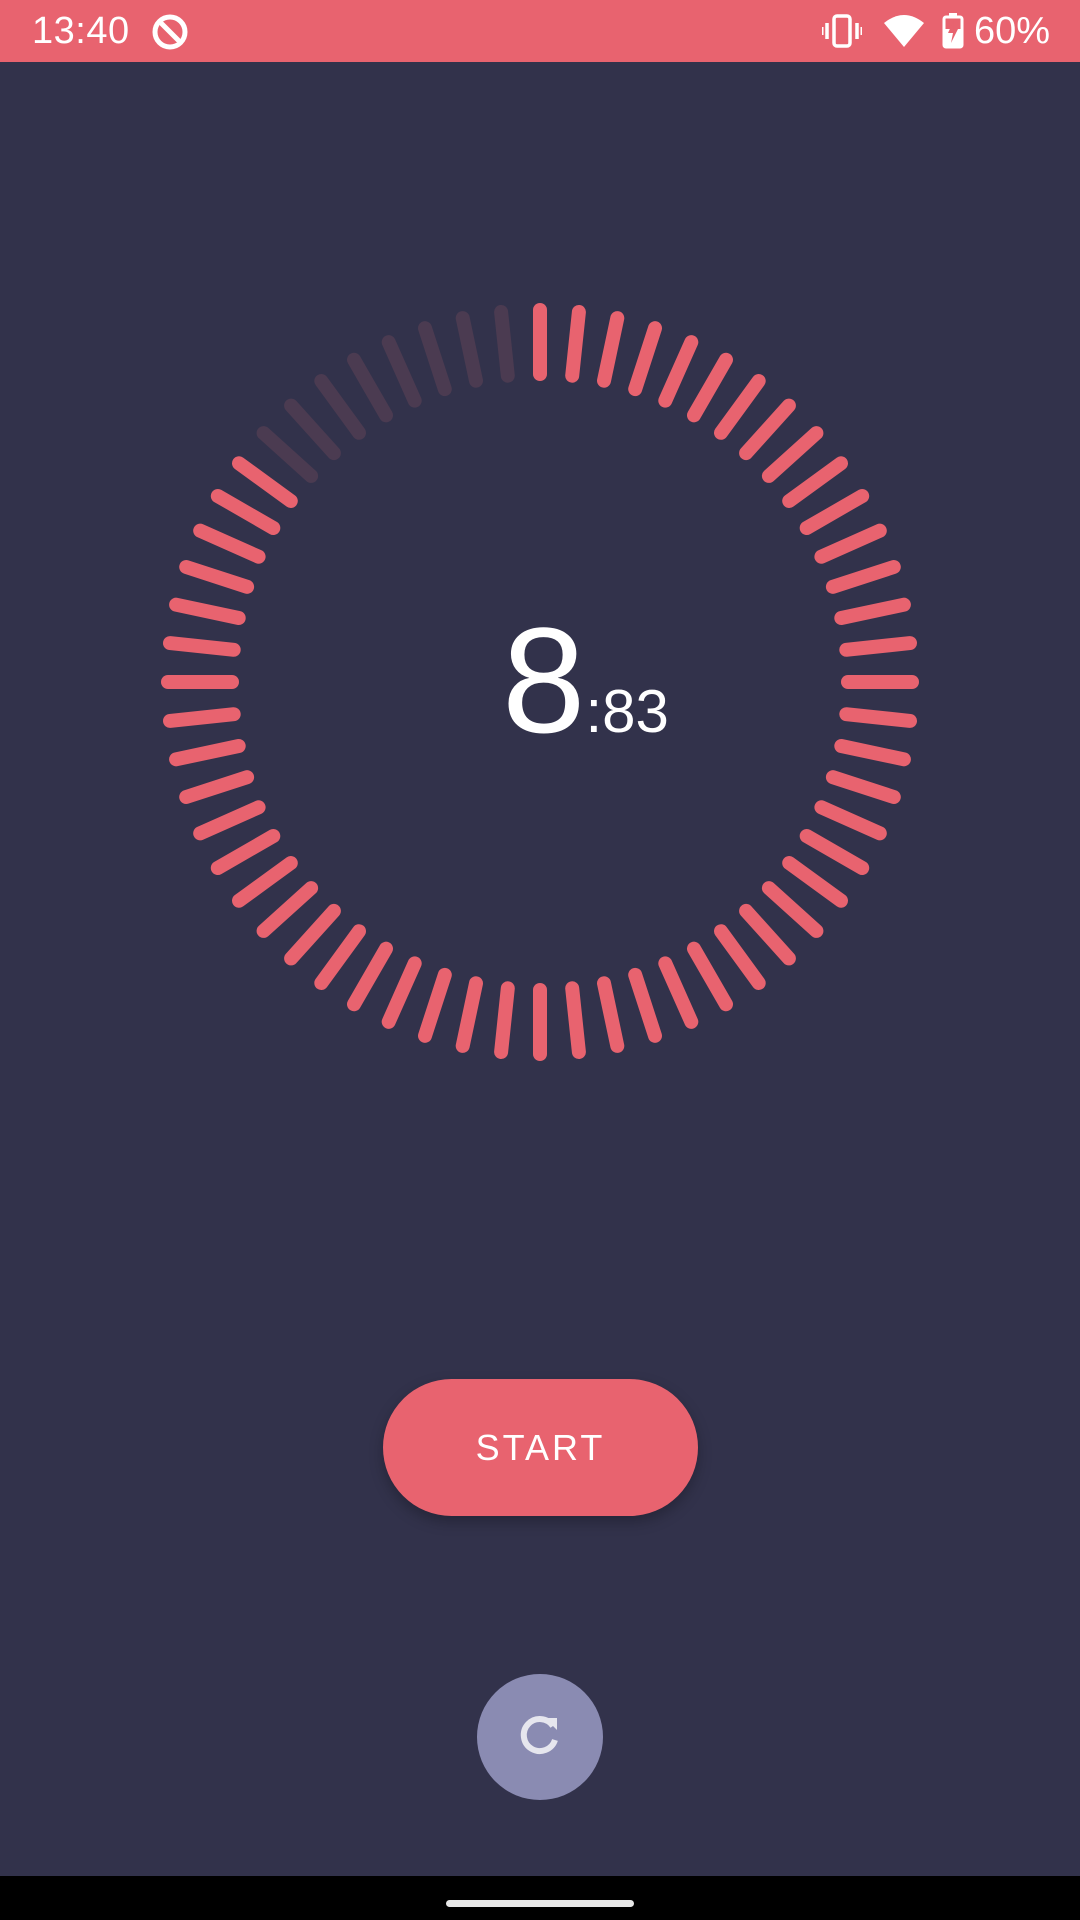 This screenshot has height=1920, width=1080. Describe the element at coordinates (627, 711) in the screenshot. I see `time-centiseconds: :83` at that location.